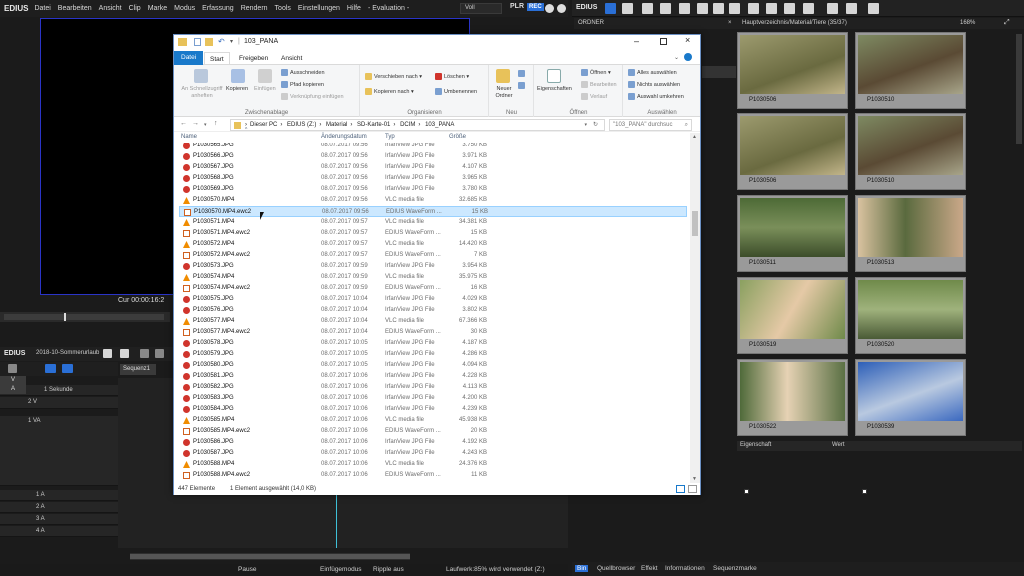 The height and width of the screenshot is (576, 1024). What do you see at coordinates (50, 368) in the screenshot?
I see `ripple-icon` at bounding box center [50, 368].